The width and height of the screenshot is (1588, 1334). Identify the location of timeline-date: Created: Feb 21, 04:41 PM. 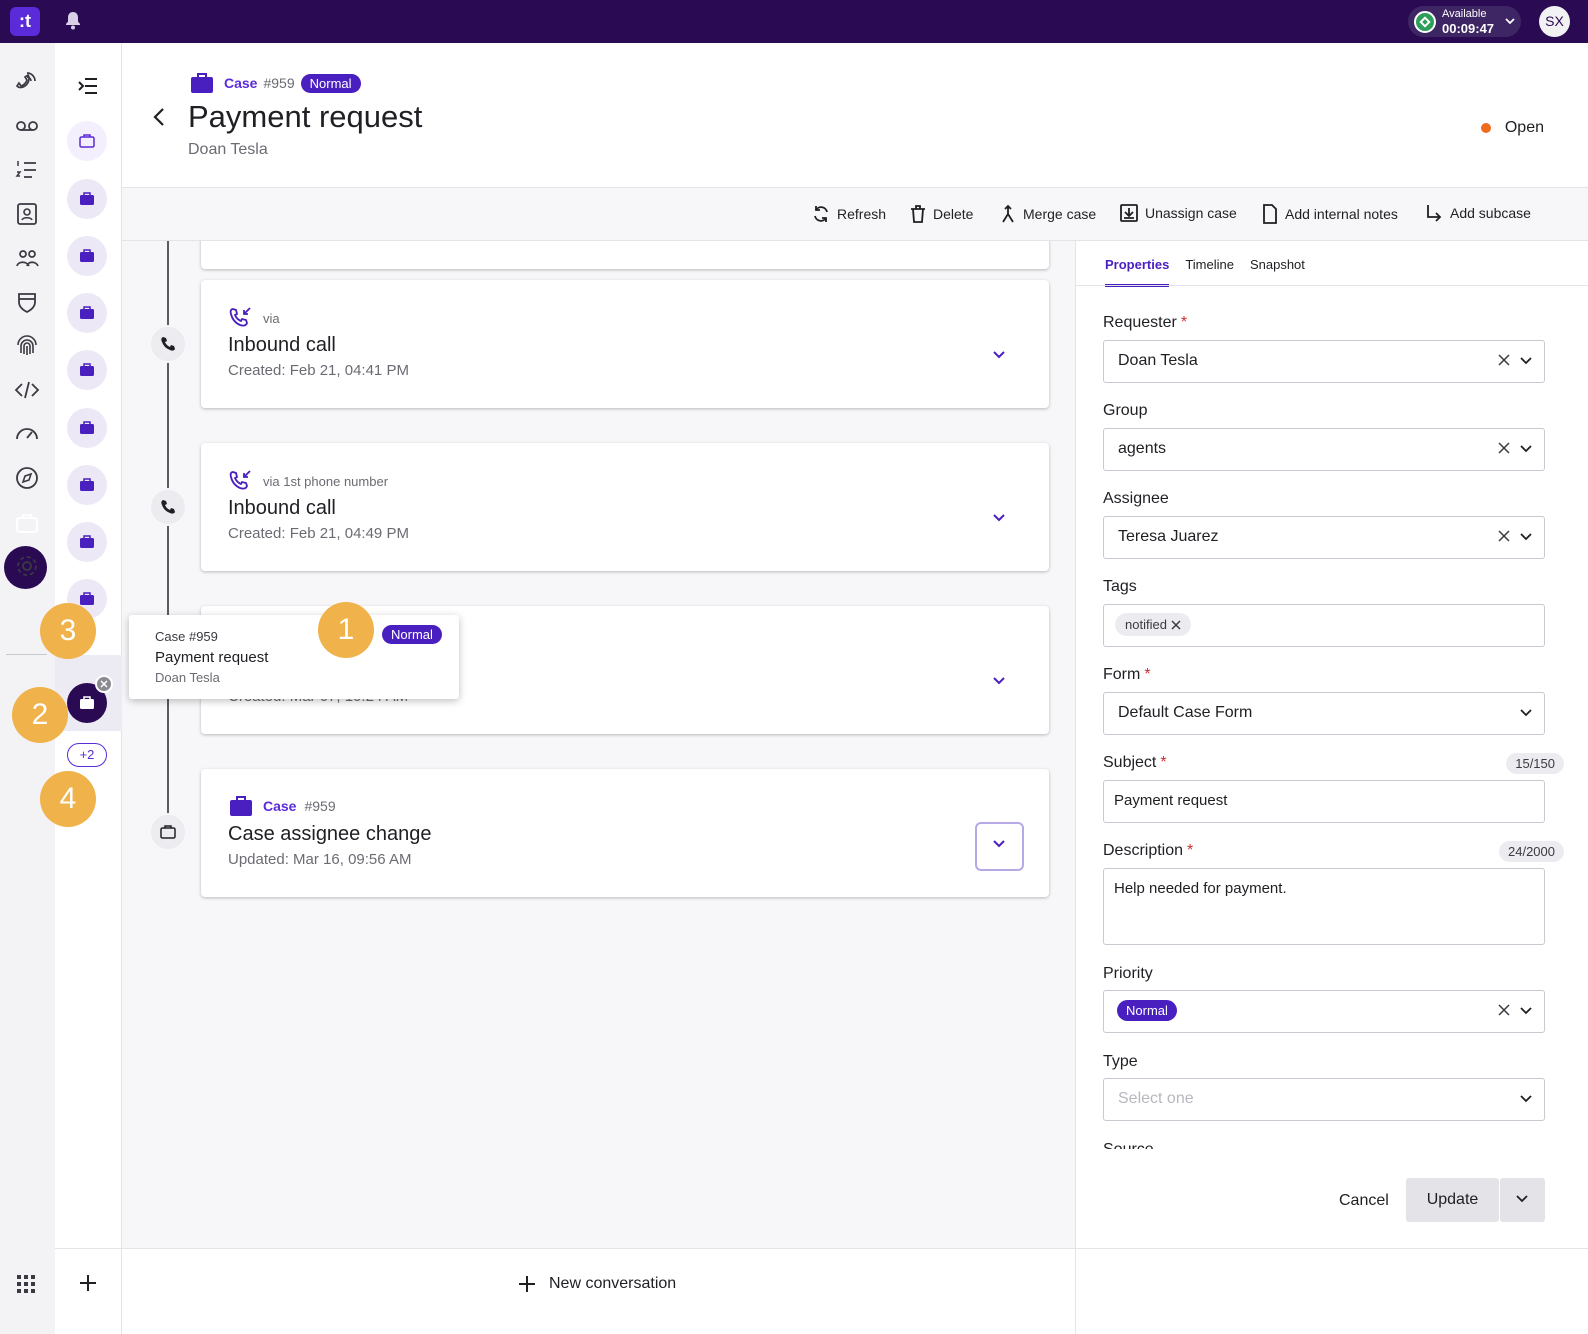
(318, 370).